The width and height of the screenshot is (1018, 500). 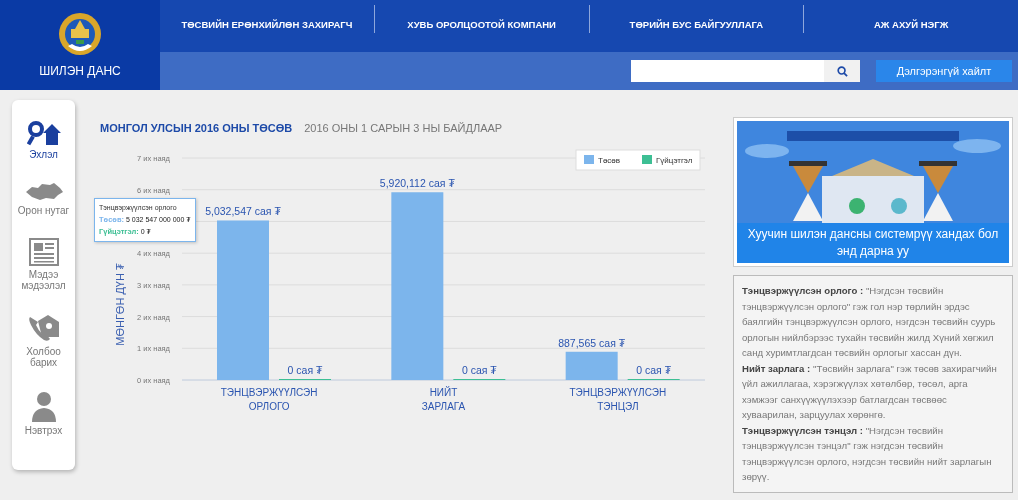 I want to click on nav-link: ТӨСВИЙН ЕРӨНХИЙЛӨН ЗАХИРАГЧ, so click(x=267, y=19).